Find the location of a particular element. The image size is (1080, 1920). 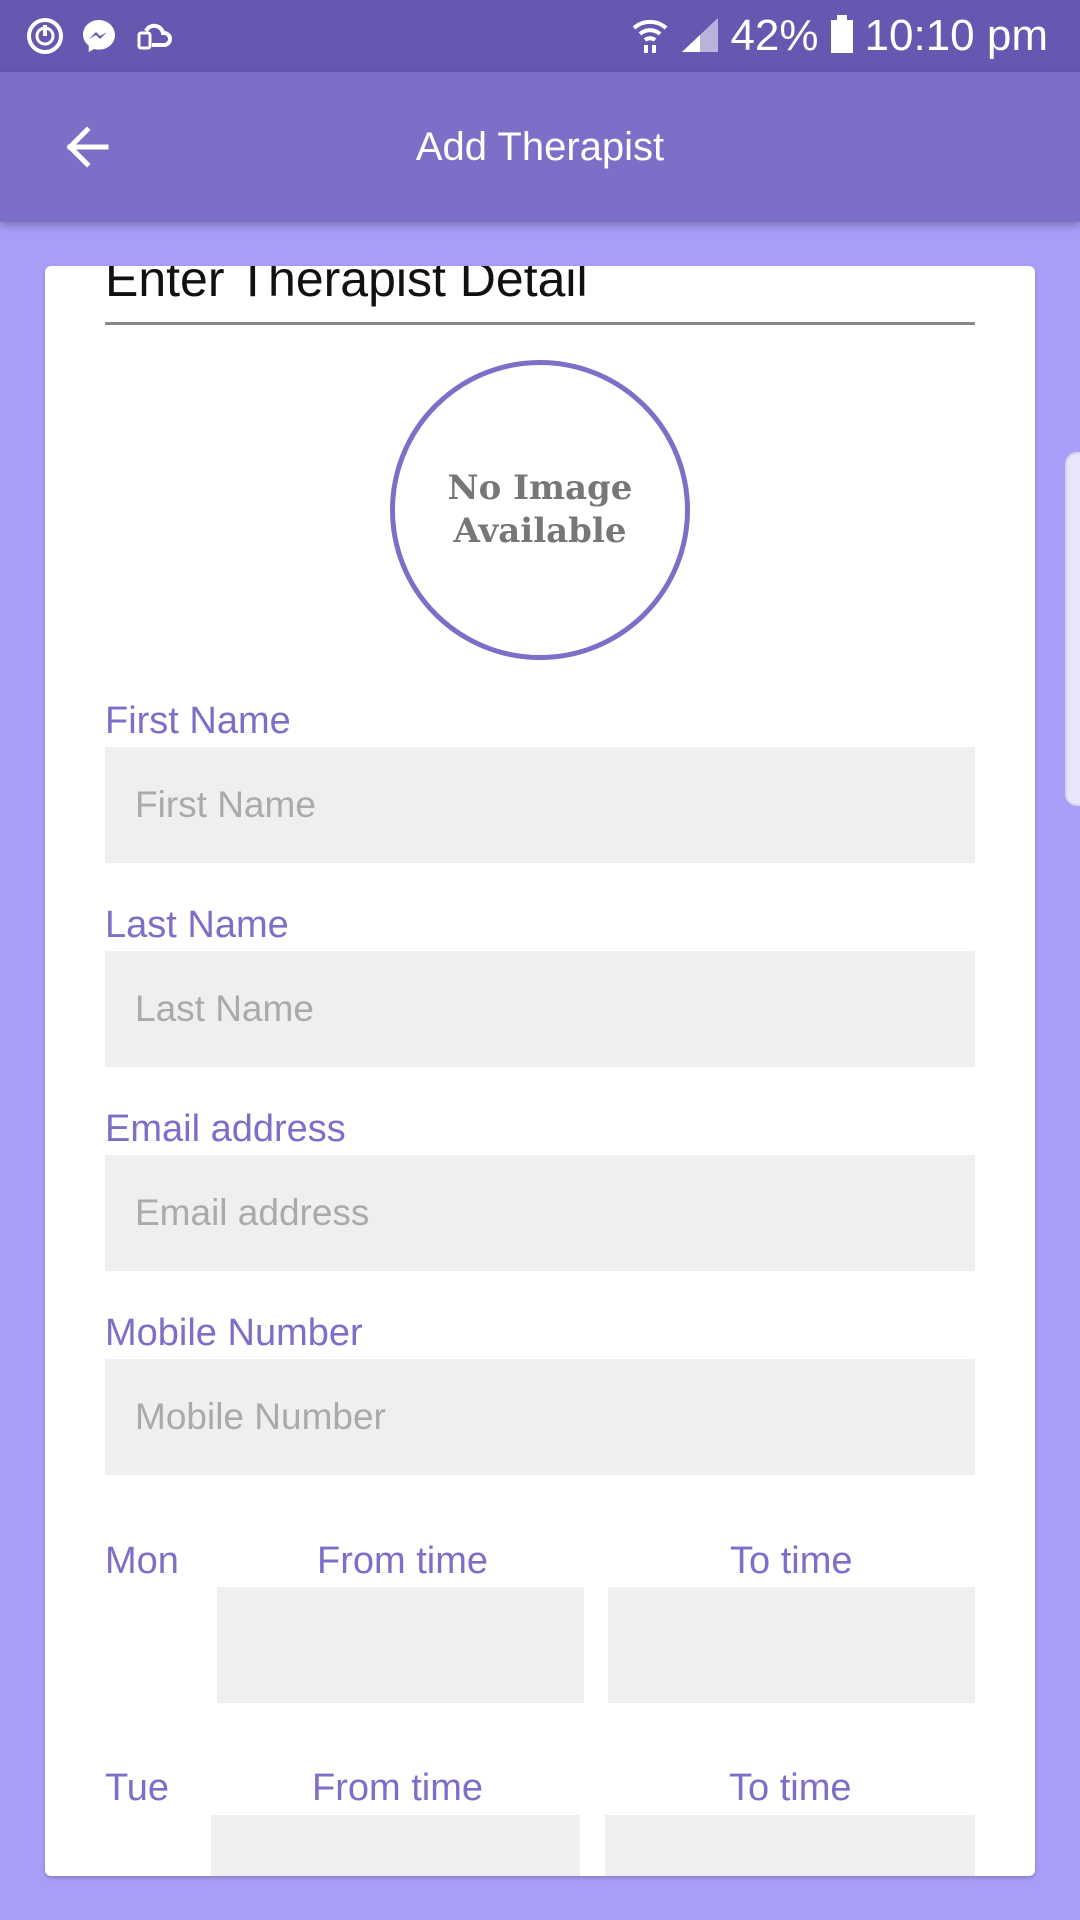

edge-panel-handle is located at coordinates (1072, 629).